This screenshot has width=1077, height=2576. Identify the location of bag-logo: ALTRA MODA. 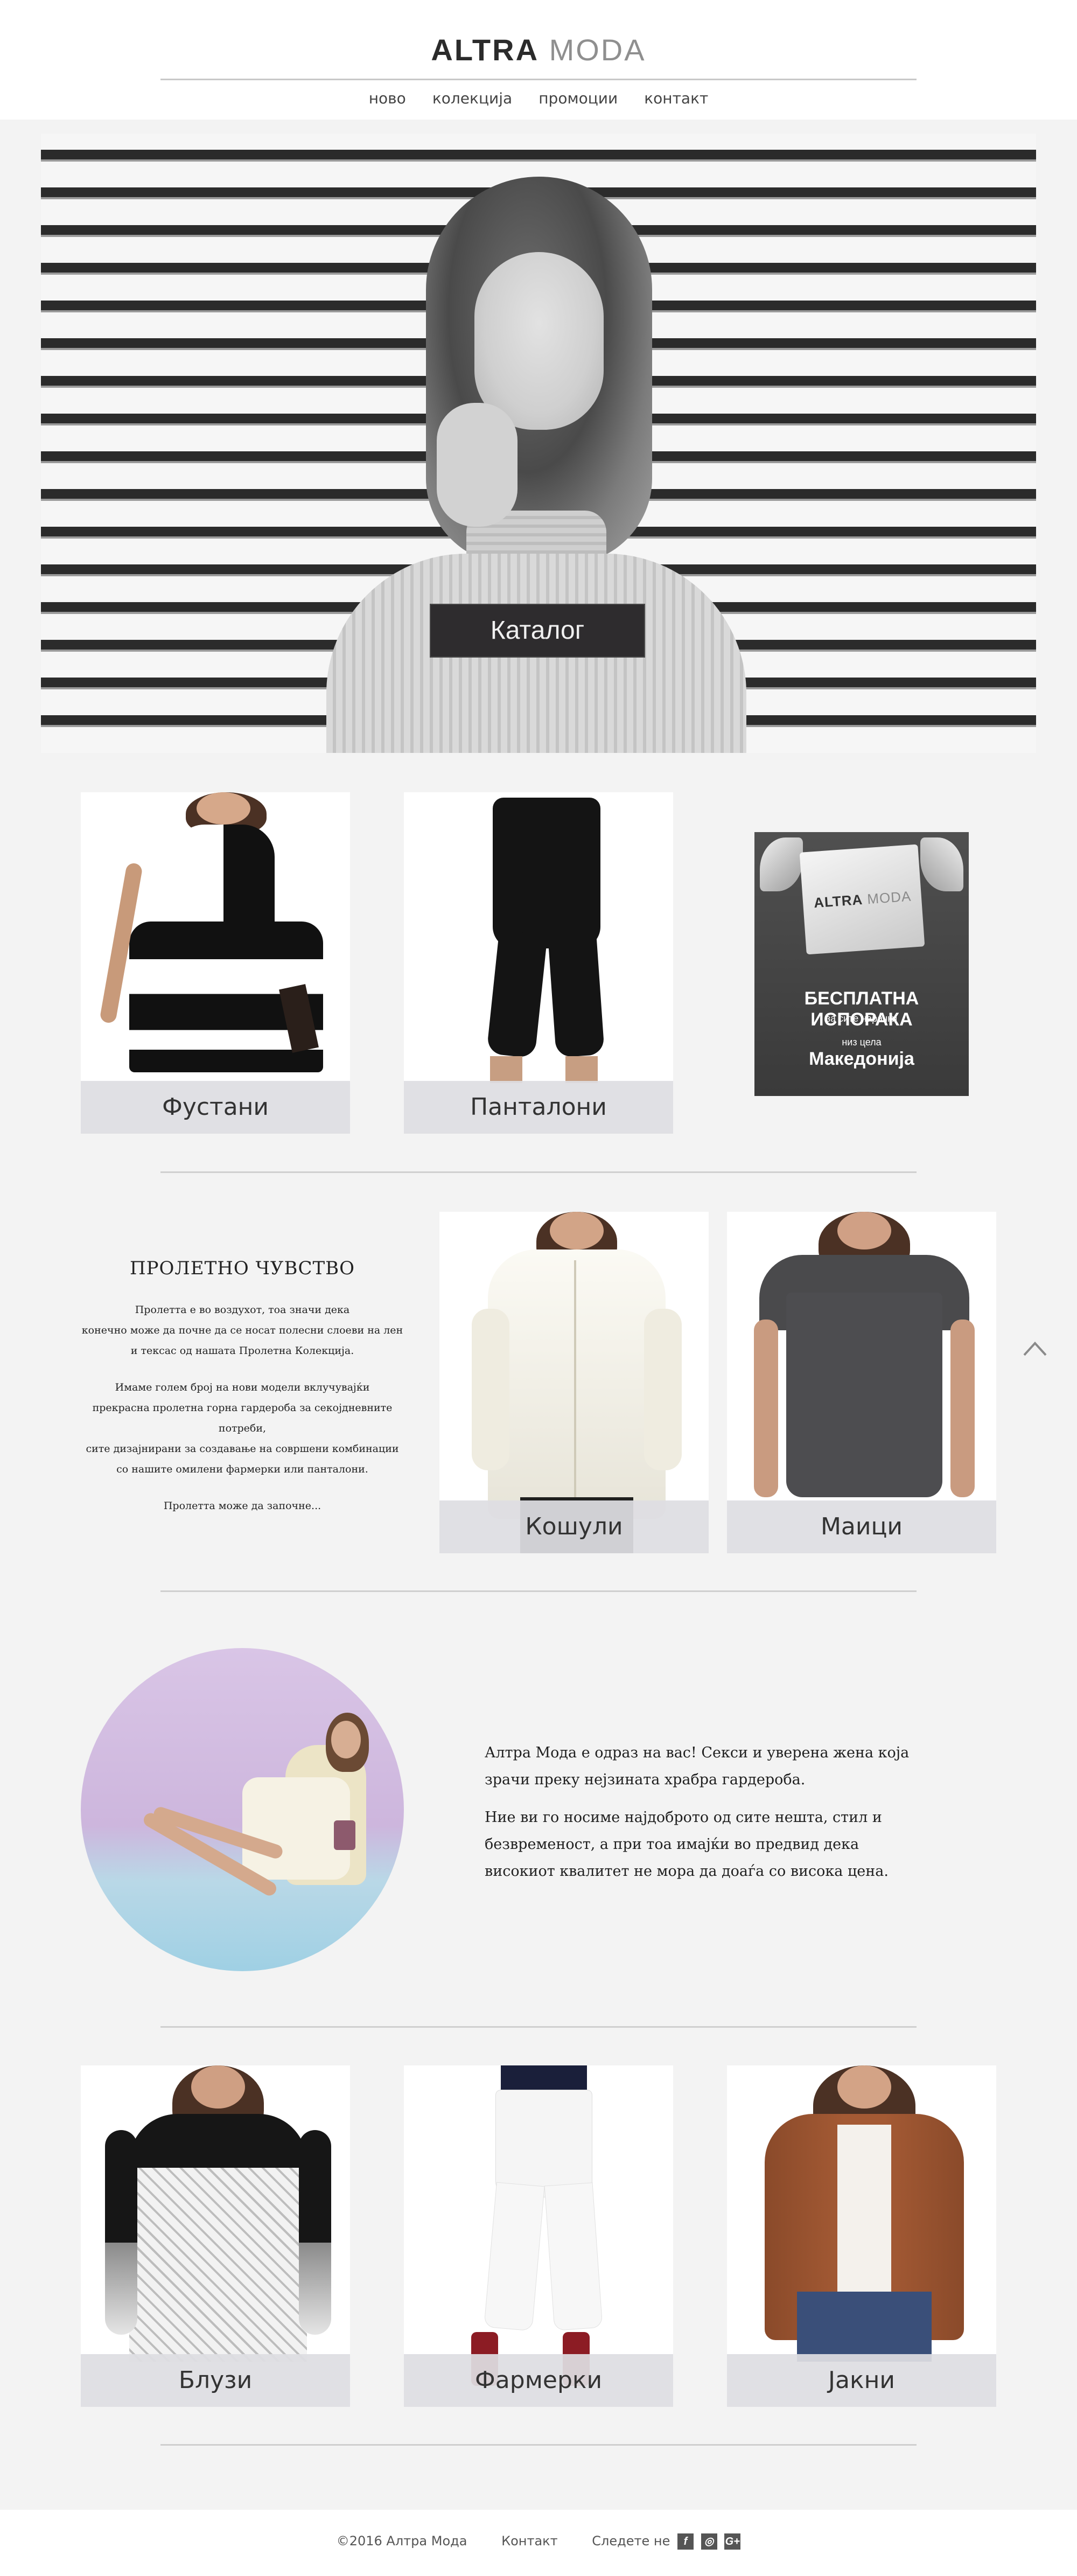
(862, 899).